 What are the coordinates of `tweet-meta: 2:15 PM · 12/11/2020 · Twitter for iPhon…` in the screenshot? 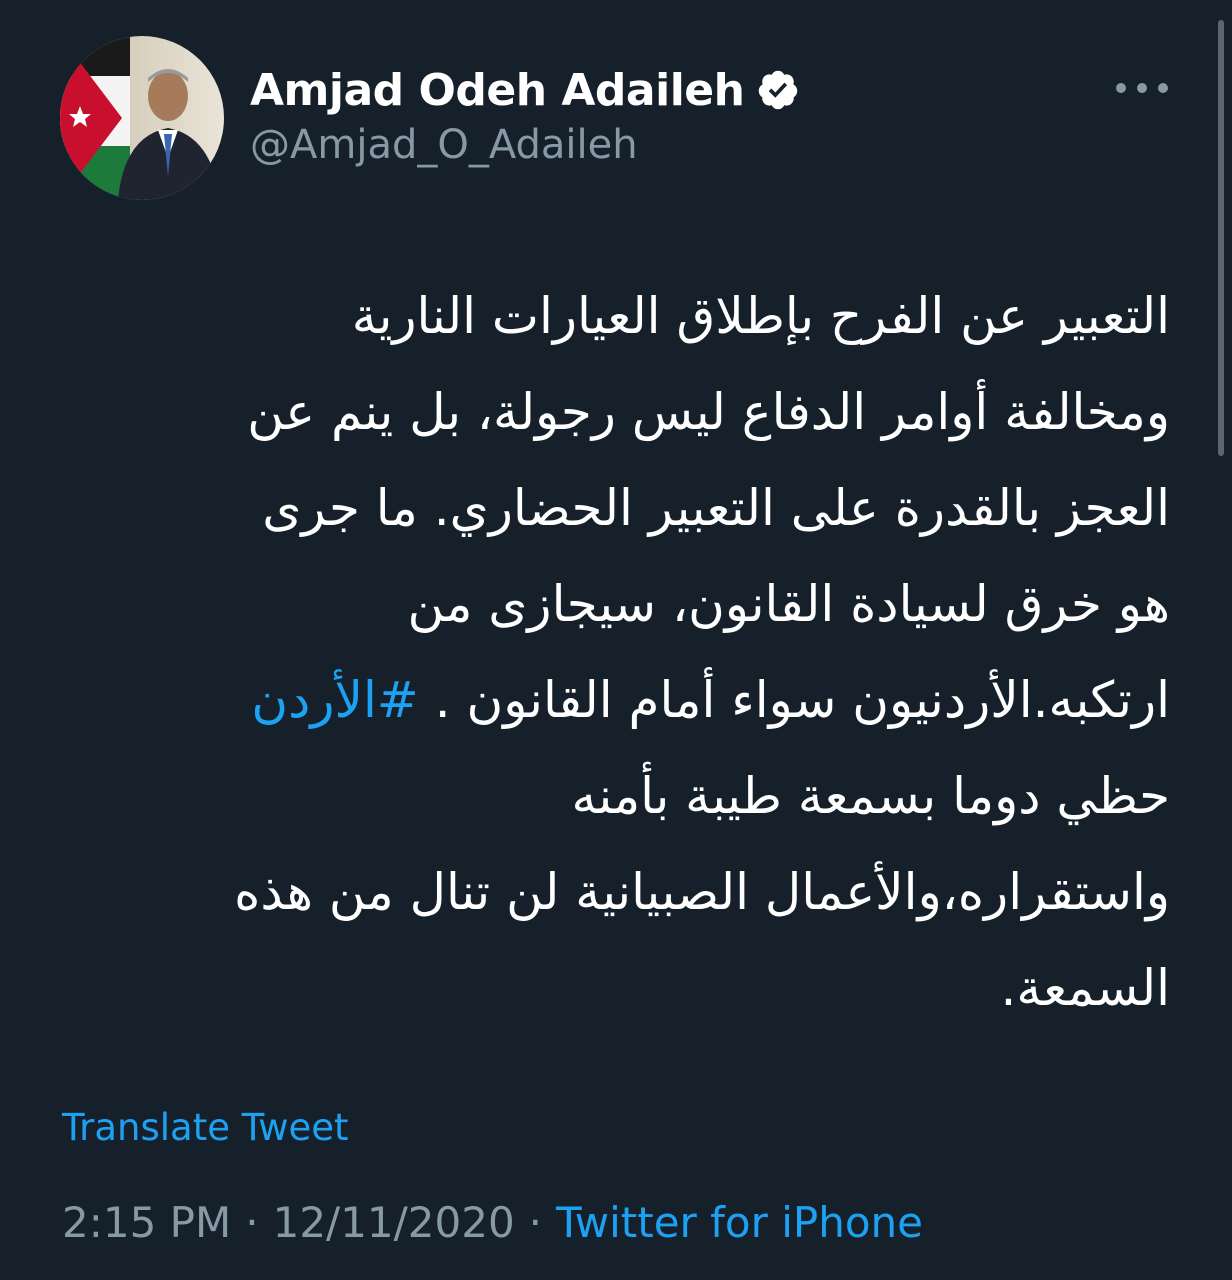 It's located at (492, 1222).